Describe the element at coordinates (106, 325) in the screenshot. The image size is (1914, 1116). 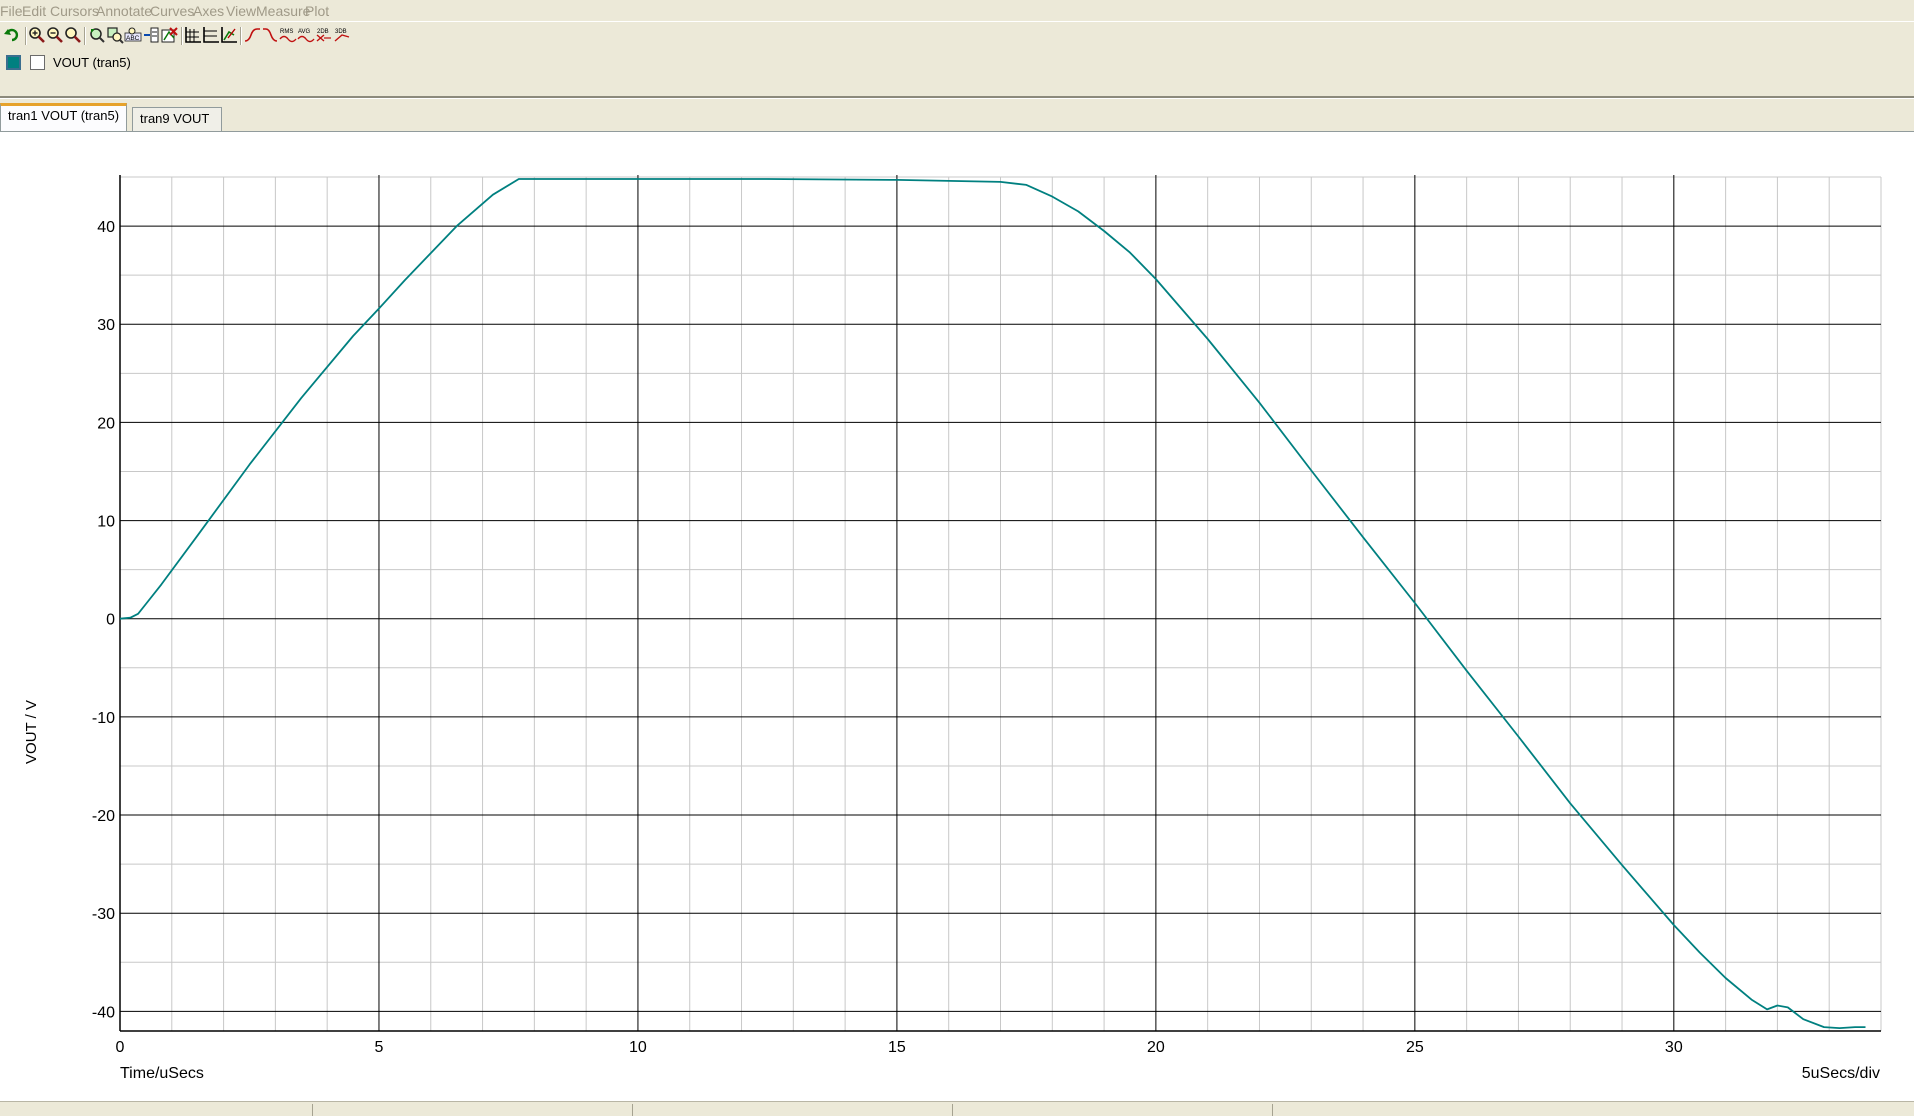
I see `y-tick-label: 30` at that location.